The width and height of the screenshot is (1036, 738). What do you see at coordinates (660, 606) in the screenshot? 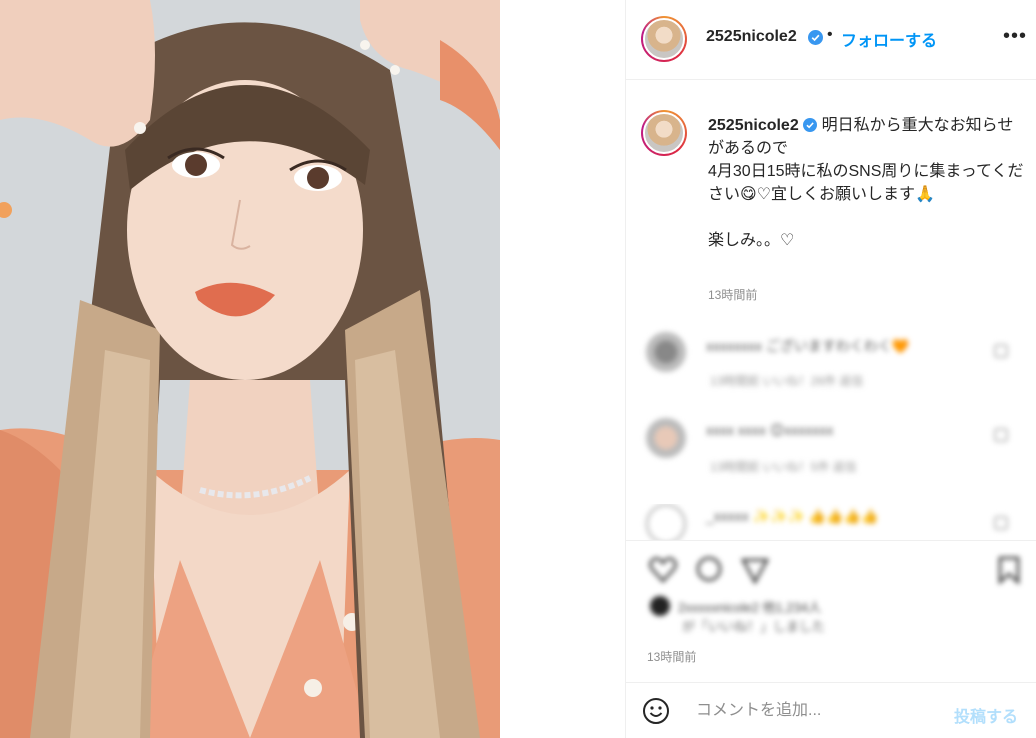
I see `liker-avatar` at bounding box center [660, 606].